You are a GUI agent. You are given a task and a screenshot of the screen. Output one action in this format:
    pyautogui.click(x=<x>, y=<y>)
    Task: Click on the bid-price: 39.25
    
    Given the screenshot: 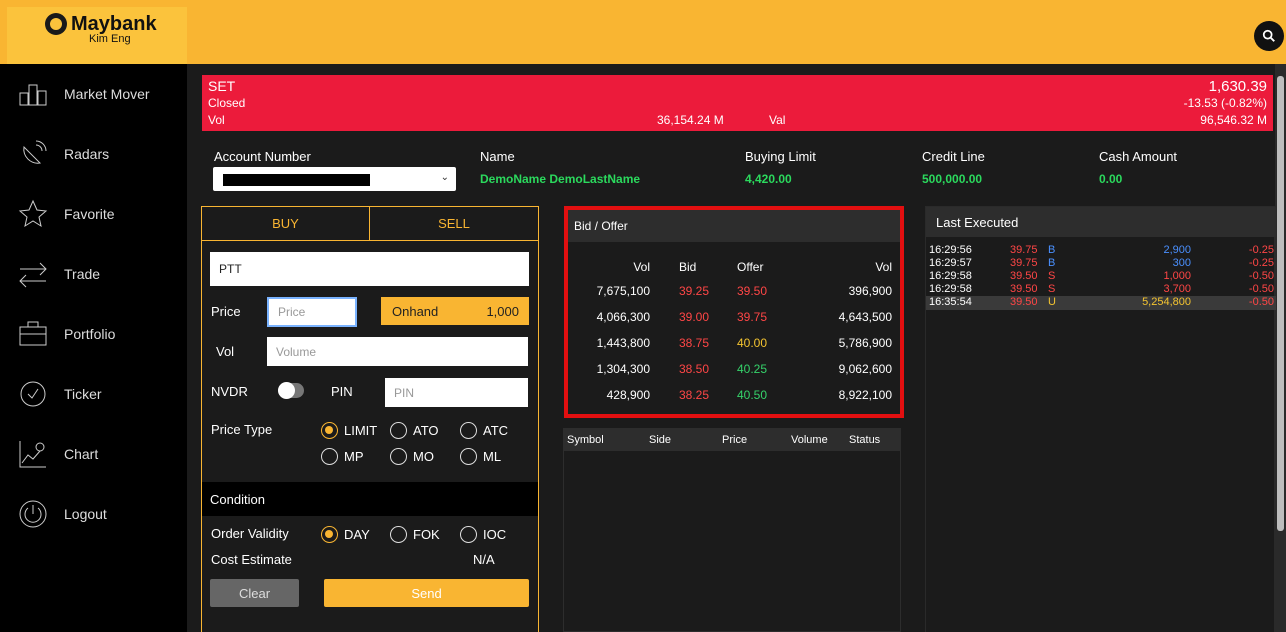 What is the action you would take?
    pyautogui.click(x=694, y=291)
    